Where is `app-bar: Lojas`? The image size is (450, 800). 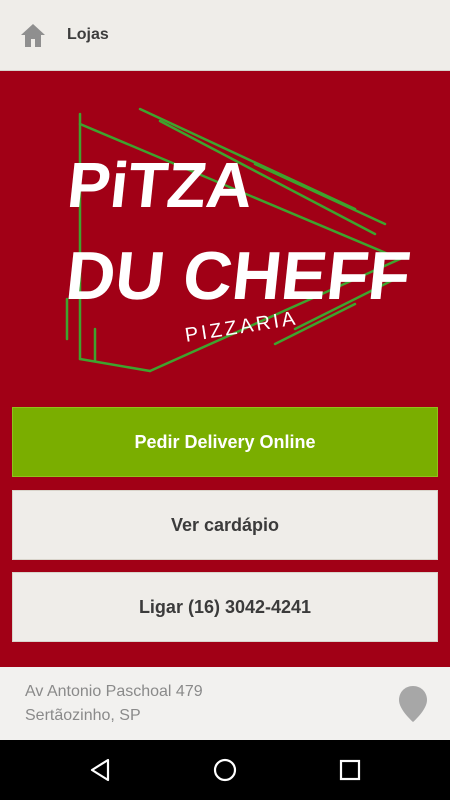
app-bar: Lojas is located at coordinates (225, 35).